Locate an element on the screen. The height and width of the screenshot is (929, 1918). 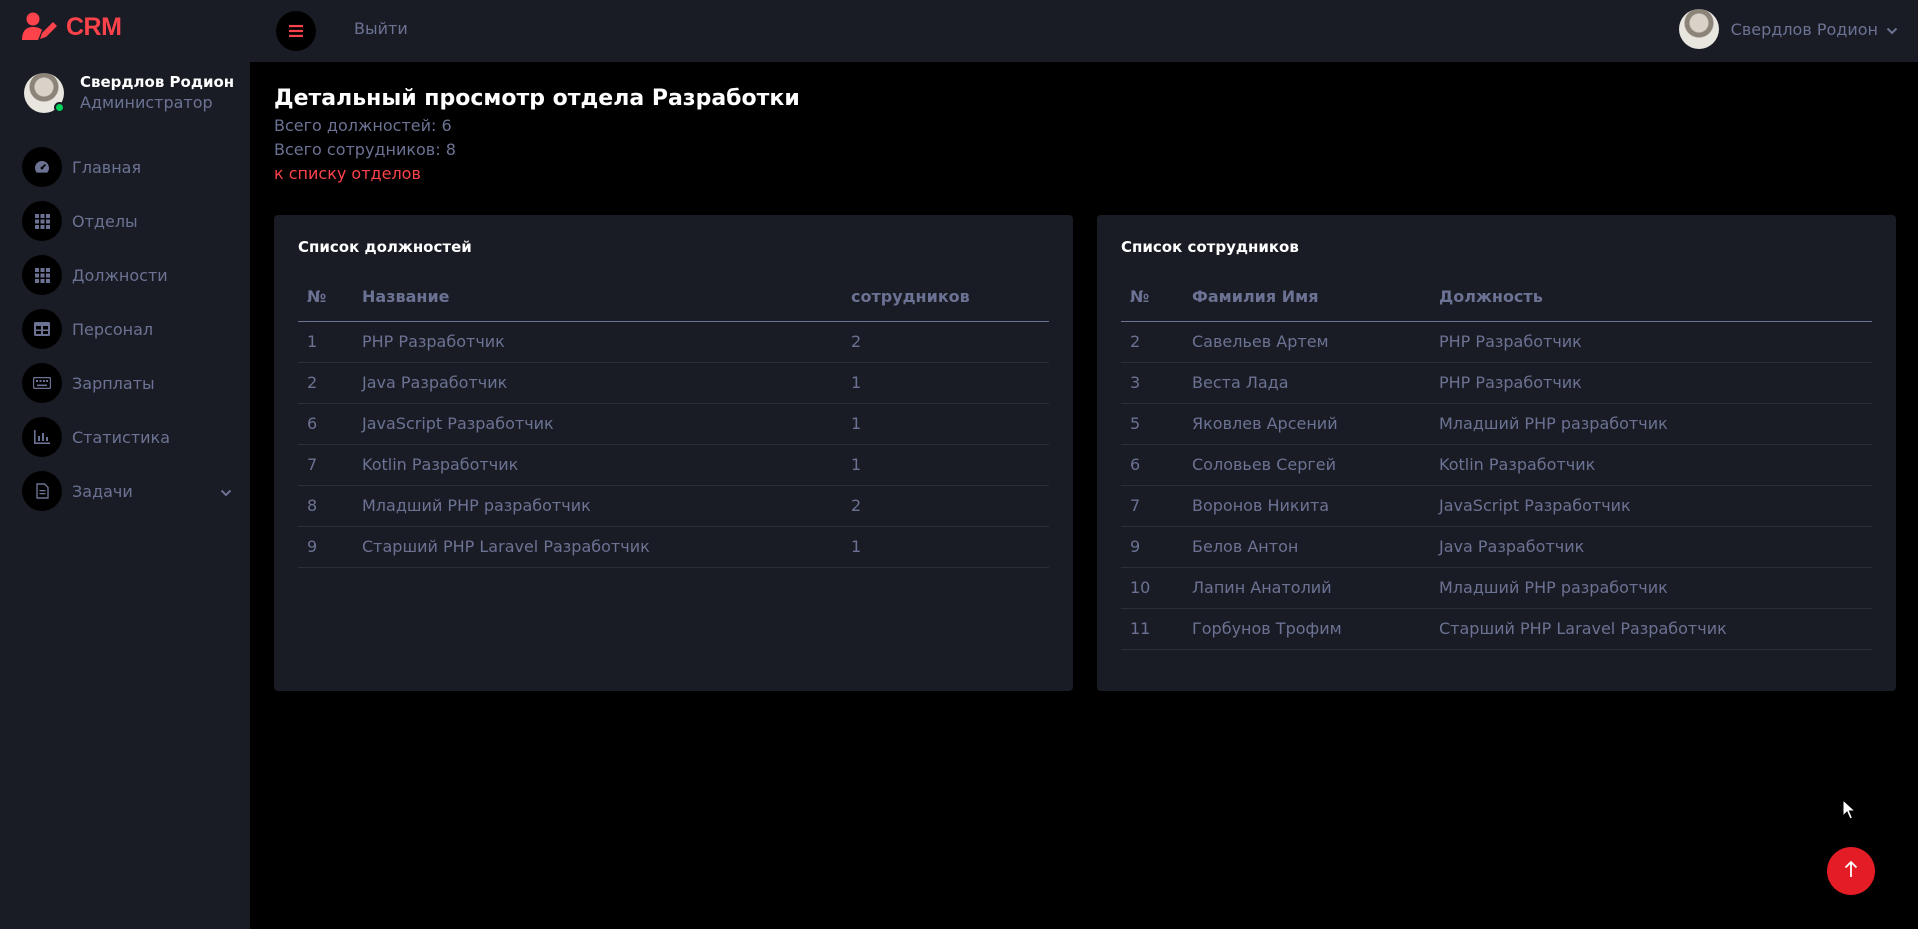
table-row: 7 Воронов Никита JavaScript Разработчик is located at coordinates (1496, 506).